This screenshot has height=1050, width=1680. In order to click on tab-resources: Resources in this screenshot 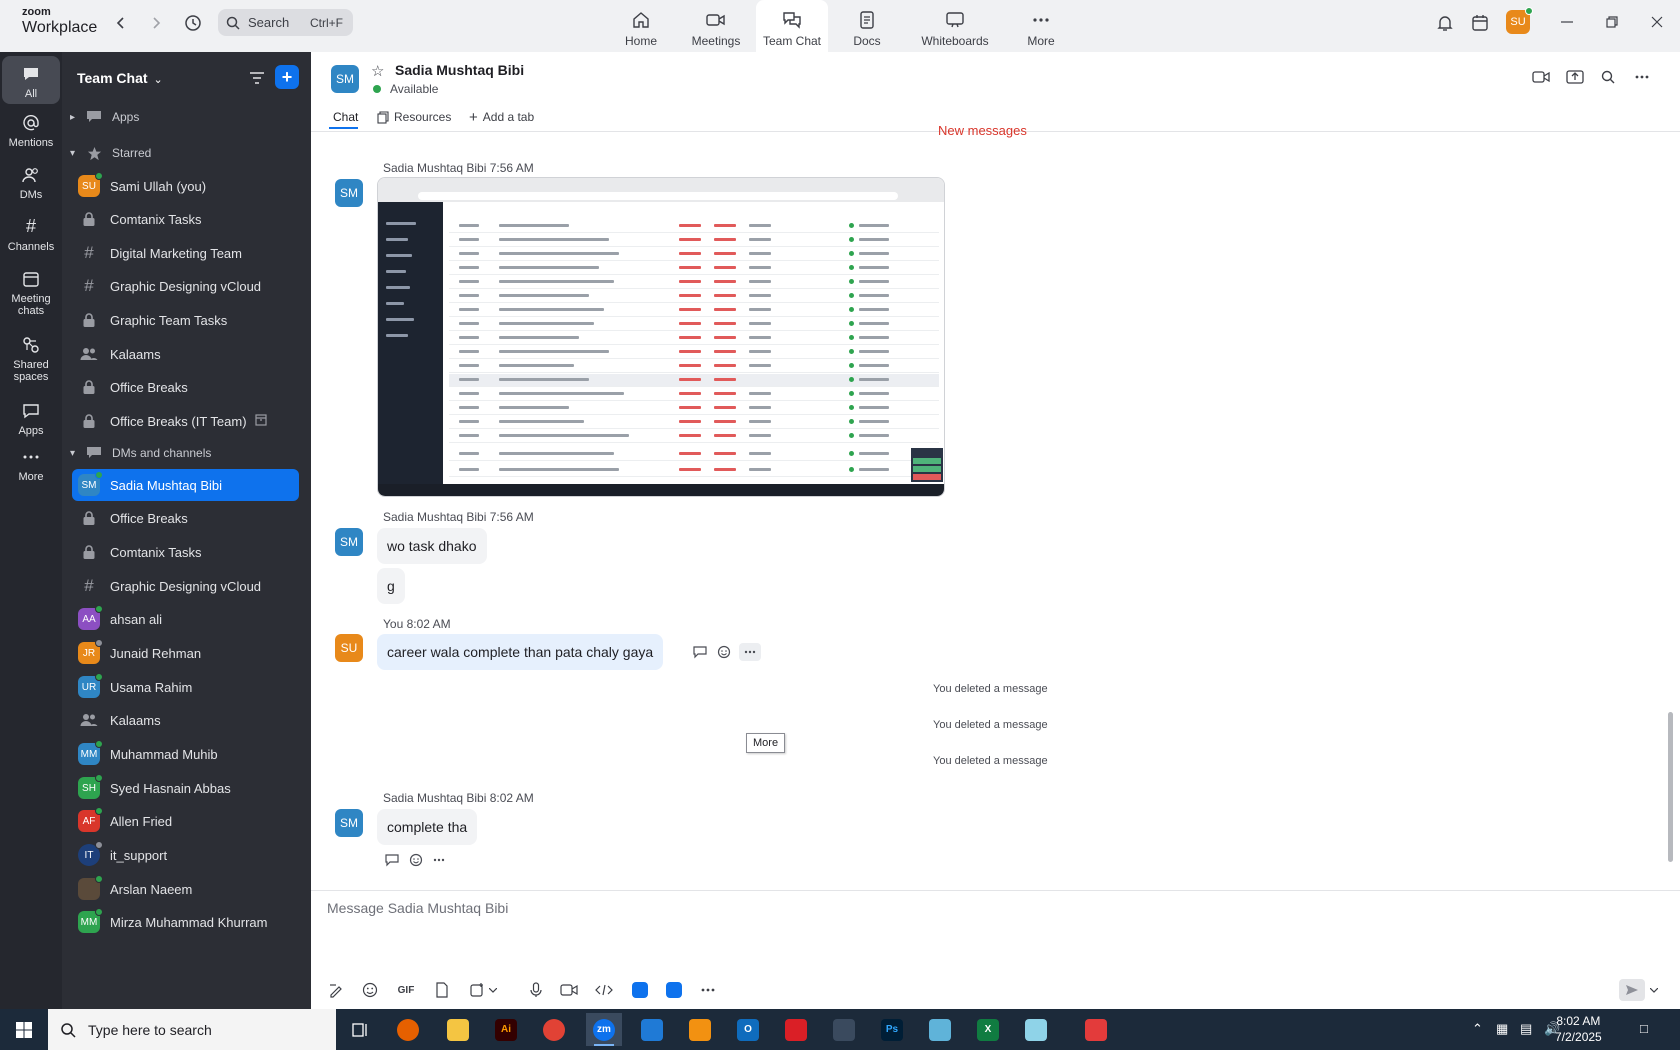, I will do `click(414, 117)`.